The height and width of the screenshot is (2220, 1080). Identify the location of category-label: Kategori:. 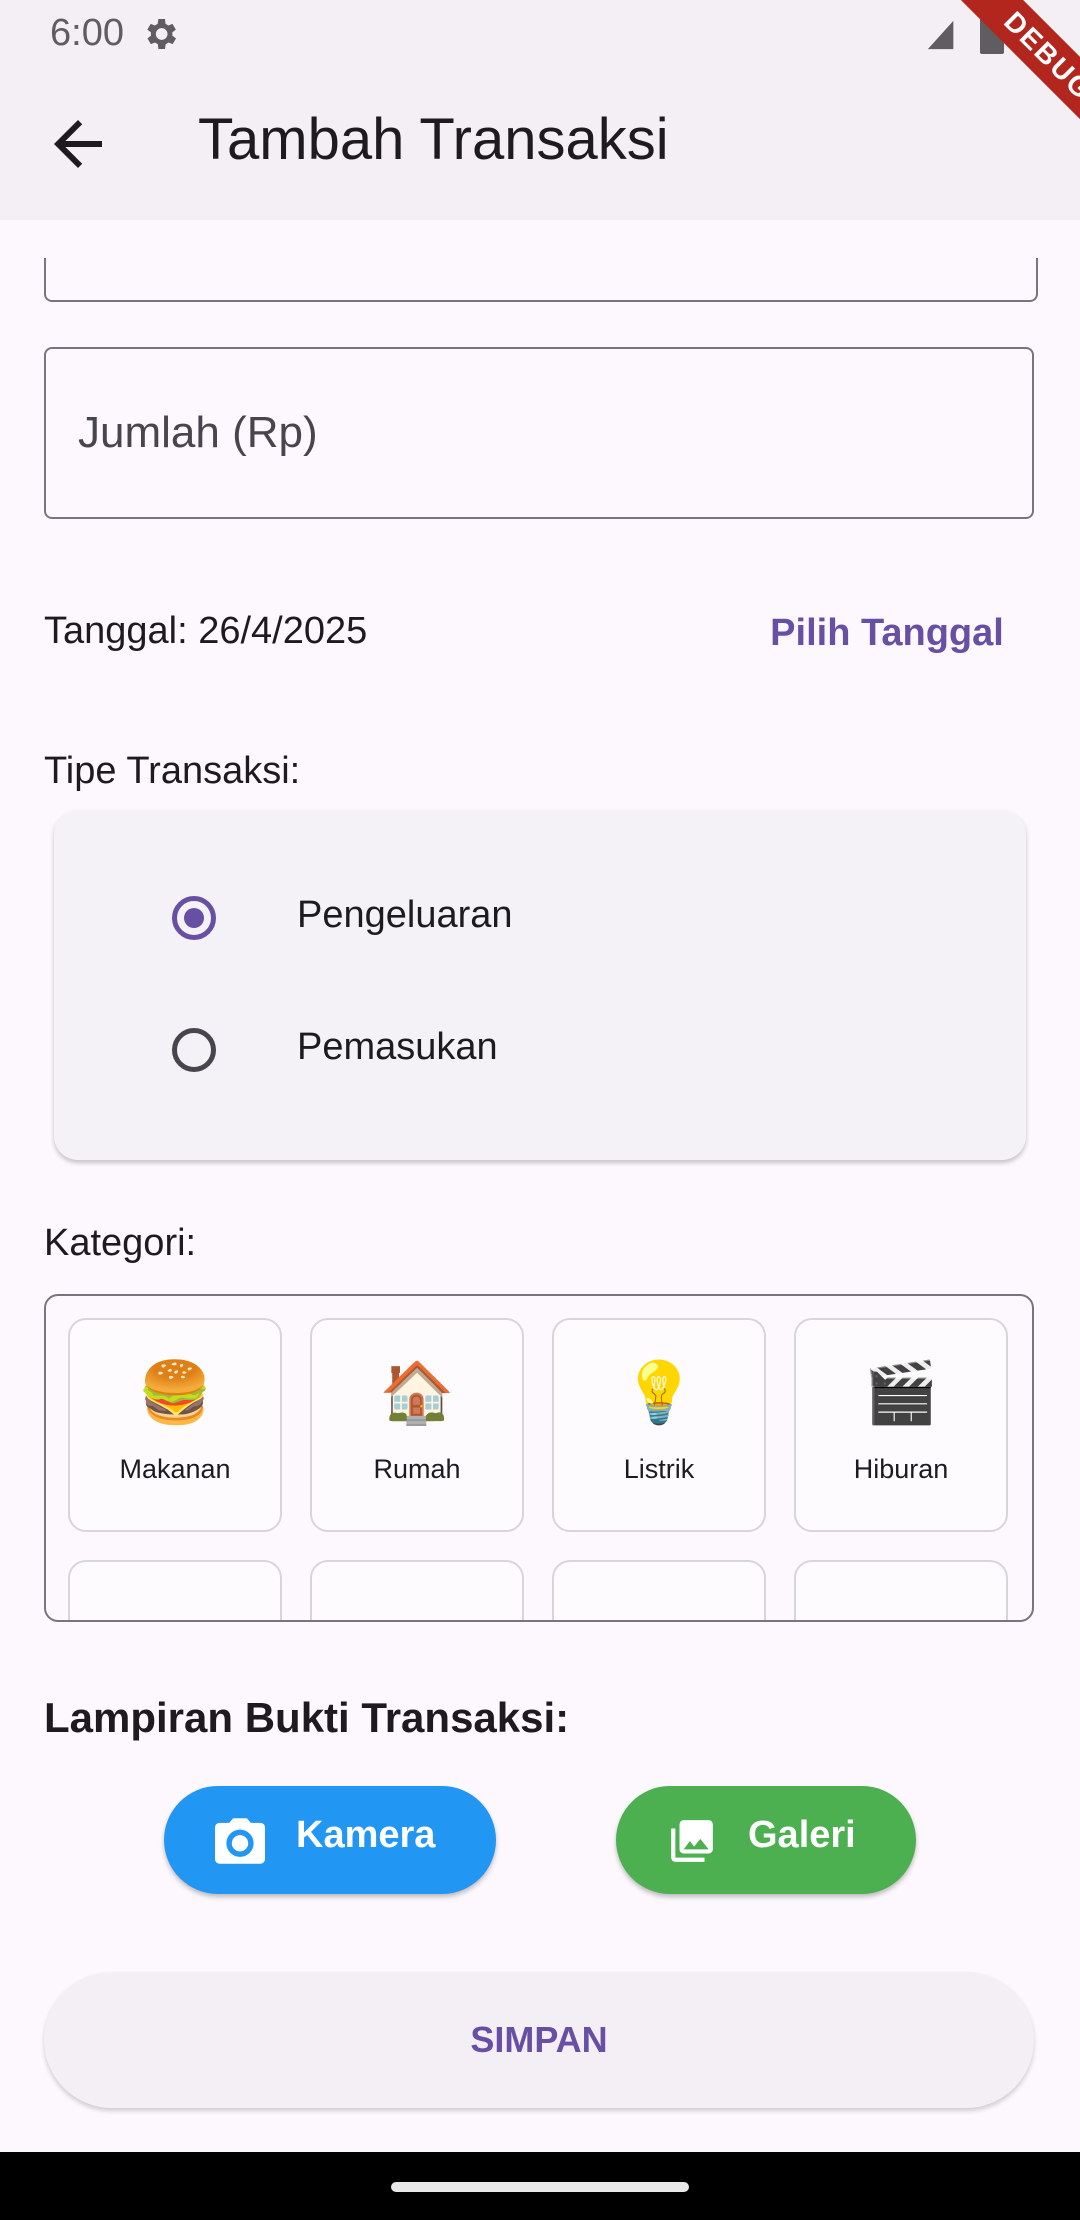
(120, 1243).